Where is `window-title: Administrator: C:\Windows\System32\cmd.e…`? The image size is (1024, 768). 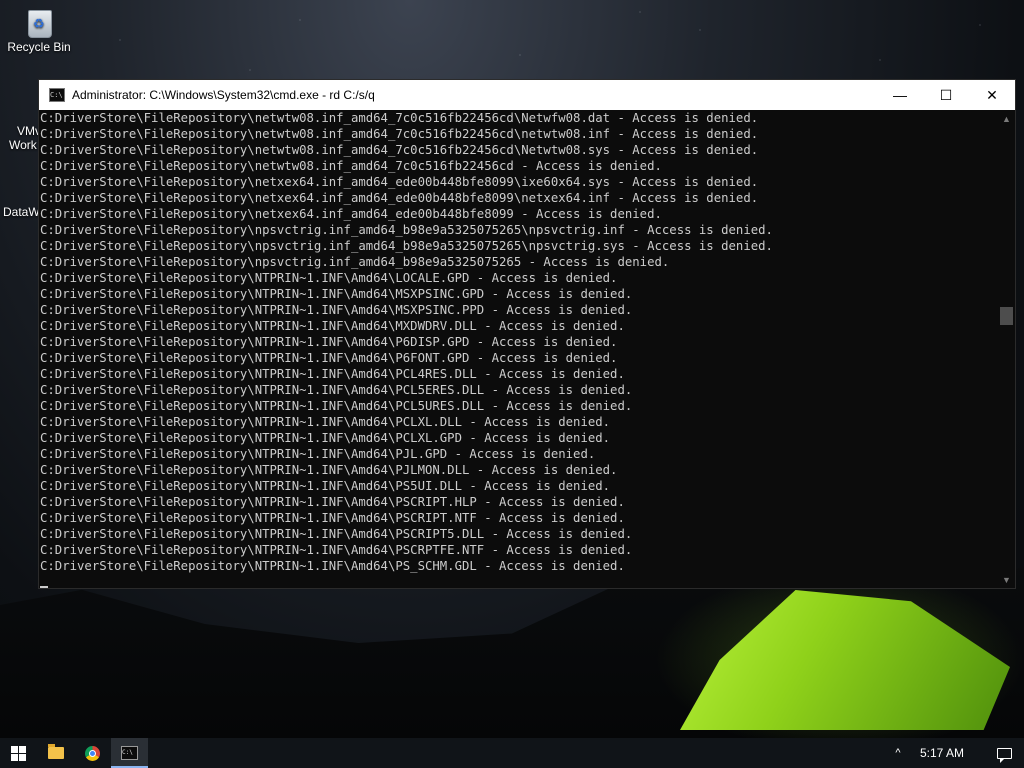
window-title: Administrator: C:\Windows\System32\cmd.e… is located at coordinates (223, 95).